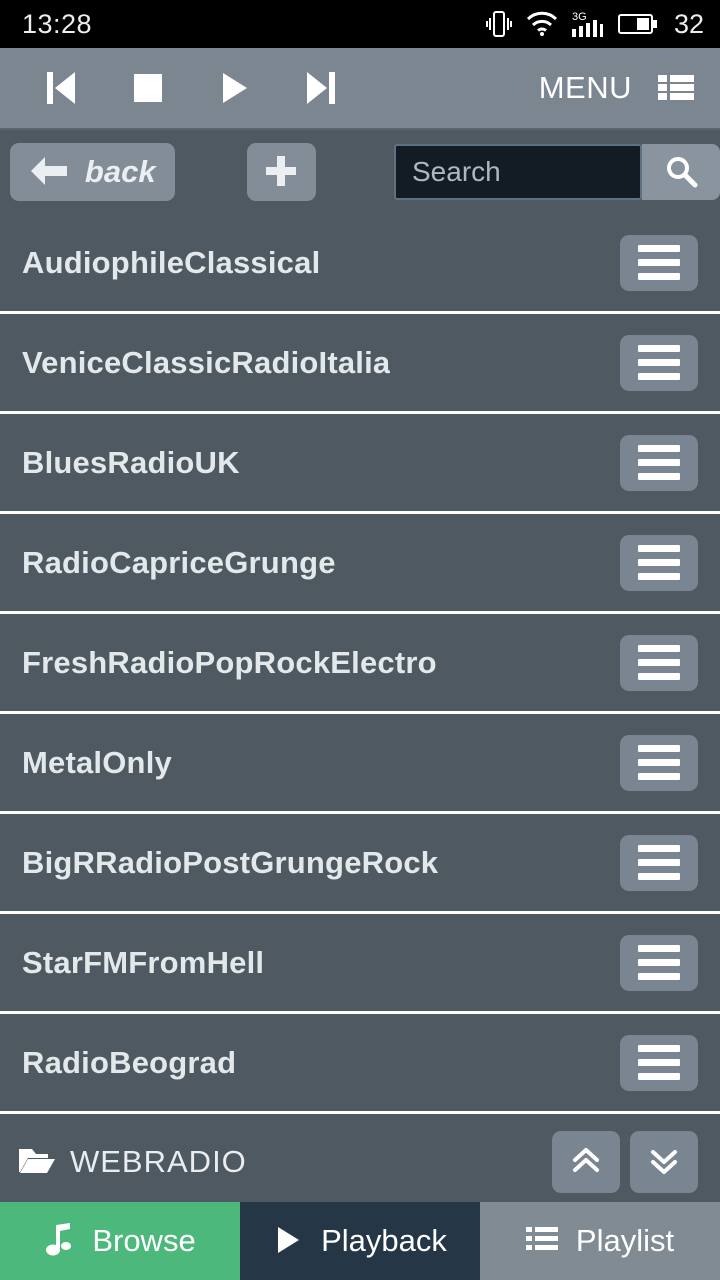 Image resolution: width=720 pixels, height=1280 pixels. What do you see at coordinates (360, 964) in the screenshot?
I see `list-item: StarFMFromHell` at bounding box center [360, 964].